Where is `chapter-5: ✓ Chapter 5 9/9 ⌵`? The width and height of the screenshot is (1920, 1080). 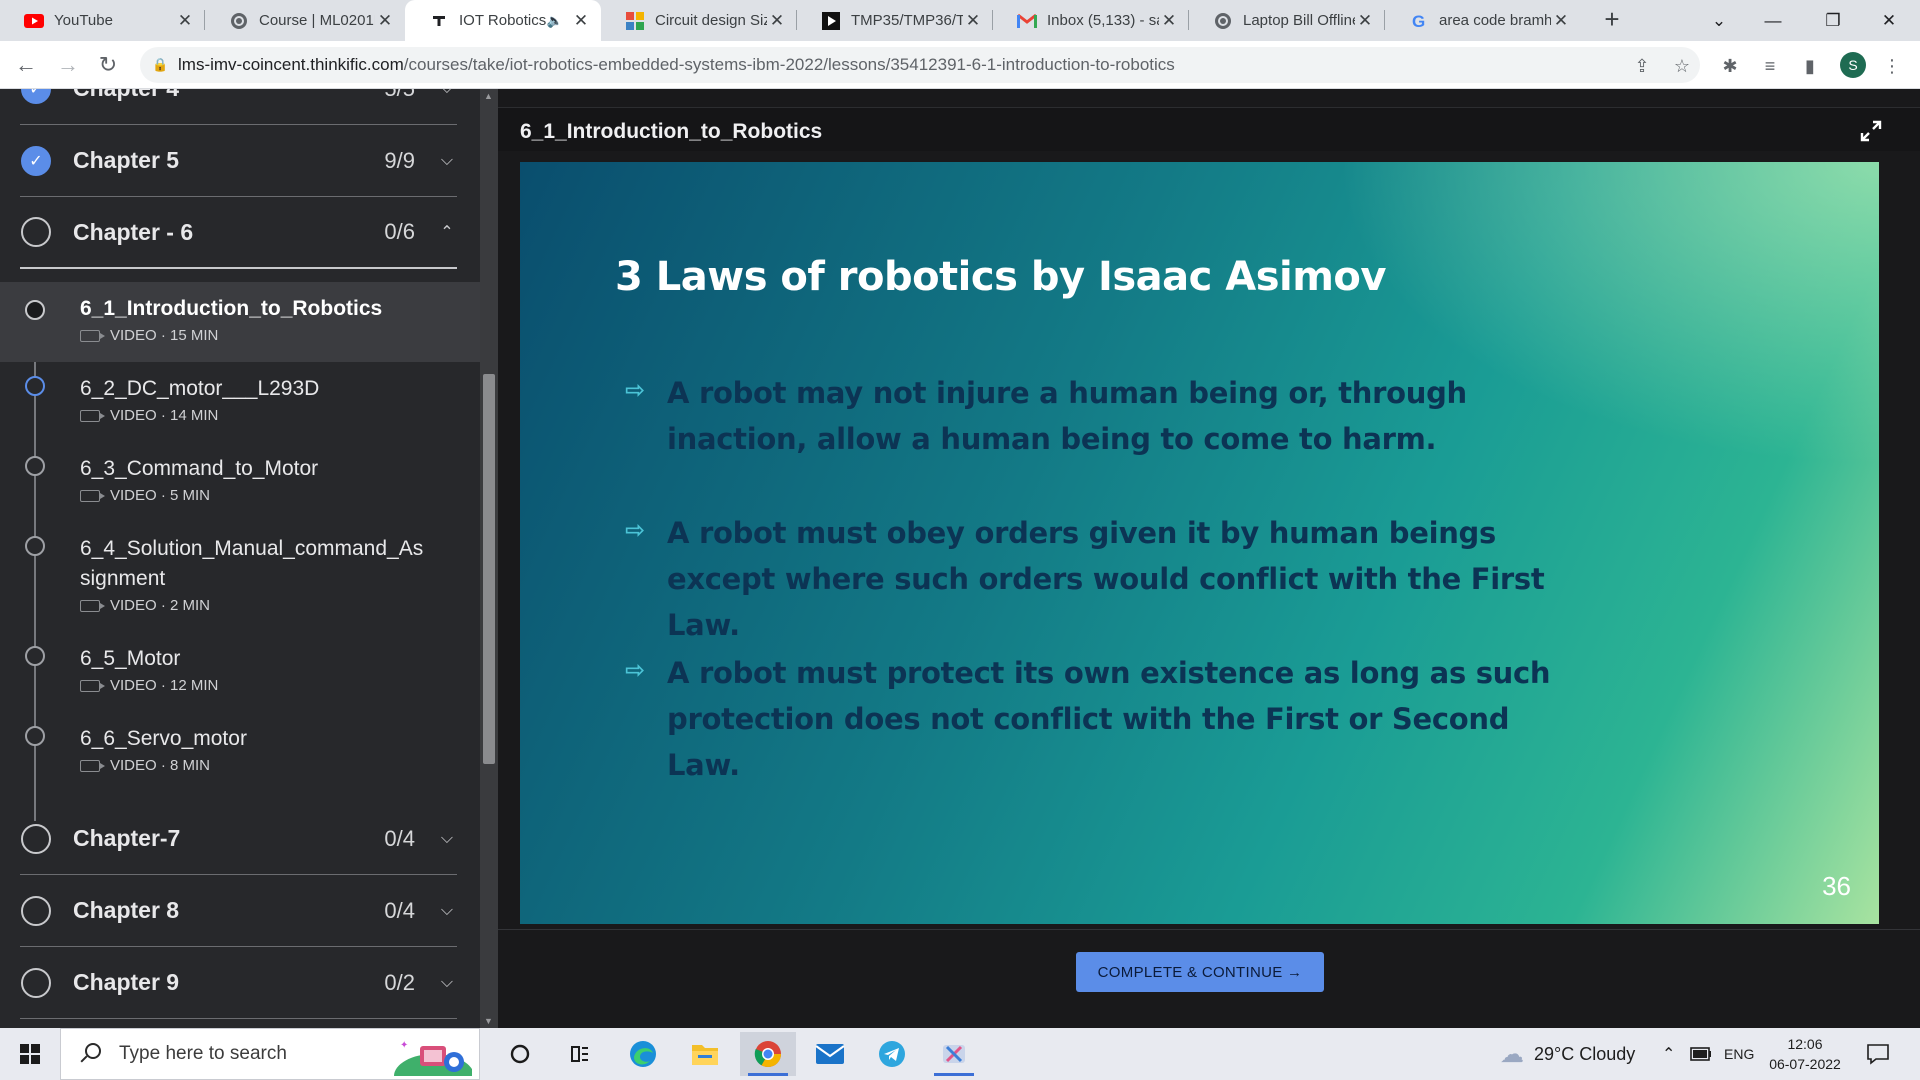
chapter-5: ✓ Chapter 5 9/9 ⌵ is located at coordinates (238, 161).